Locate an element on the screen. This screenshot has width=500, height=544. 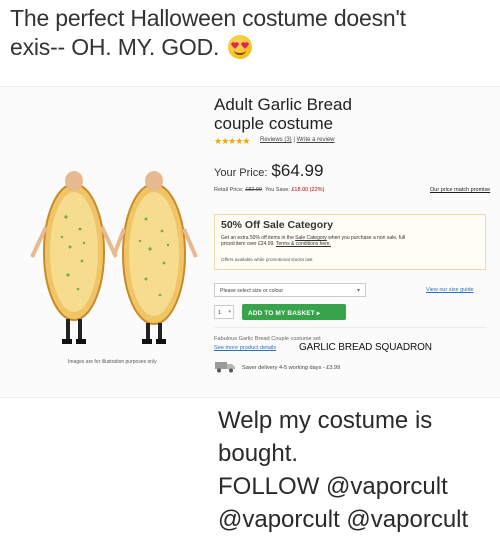
delivery-truck-icon is located at coordinates (225, 367).